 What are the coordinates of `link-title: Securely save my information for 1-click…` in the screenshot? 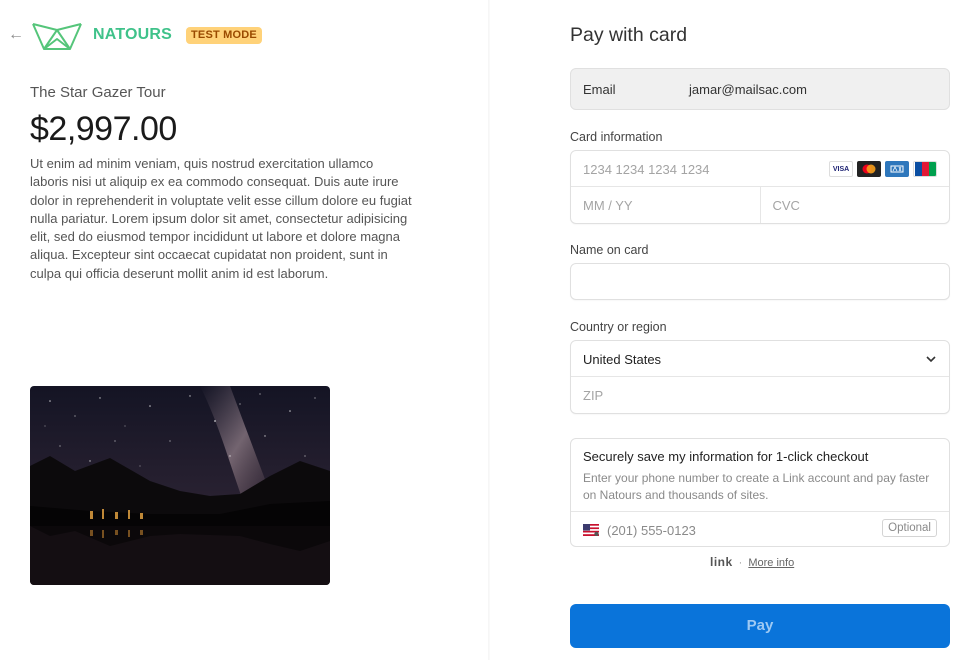 It's located at (726, 456).